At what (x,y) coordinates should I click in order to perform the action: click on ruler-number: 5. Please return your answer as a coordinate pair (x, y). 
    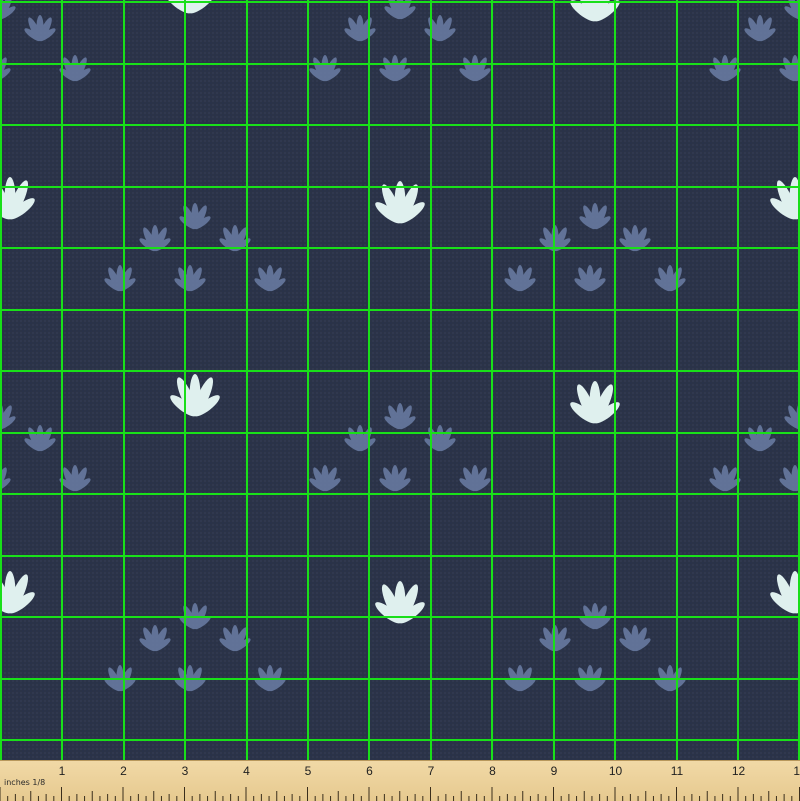
    Looking at the image, I should click on (308, 771).